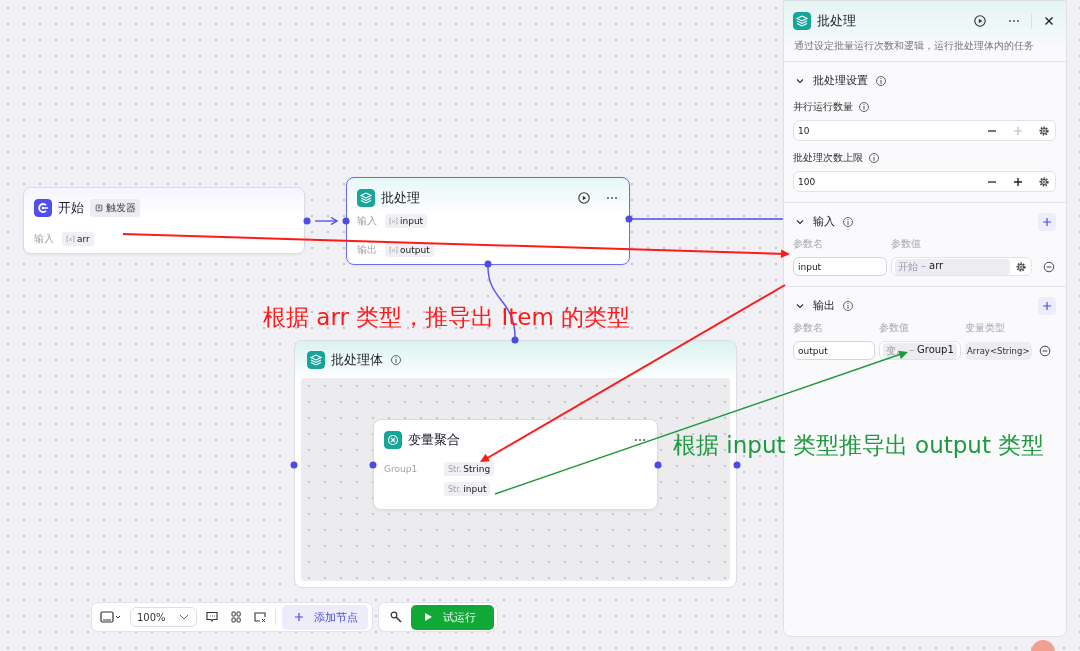  I want to click on connector-arrow, so click(326, 221).